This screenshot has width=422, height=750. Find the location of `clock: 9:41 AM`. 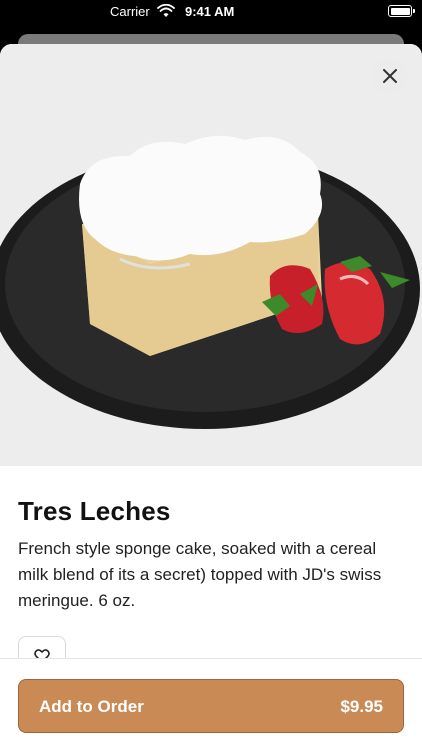

clock: 9:41 AM is located at coordinates (210, 11).